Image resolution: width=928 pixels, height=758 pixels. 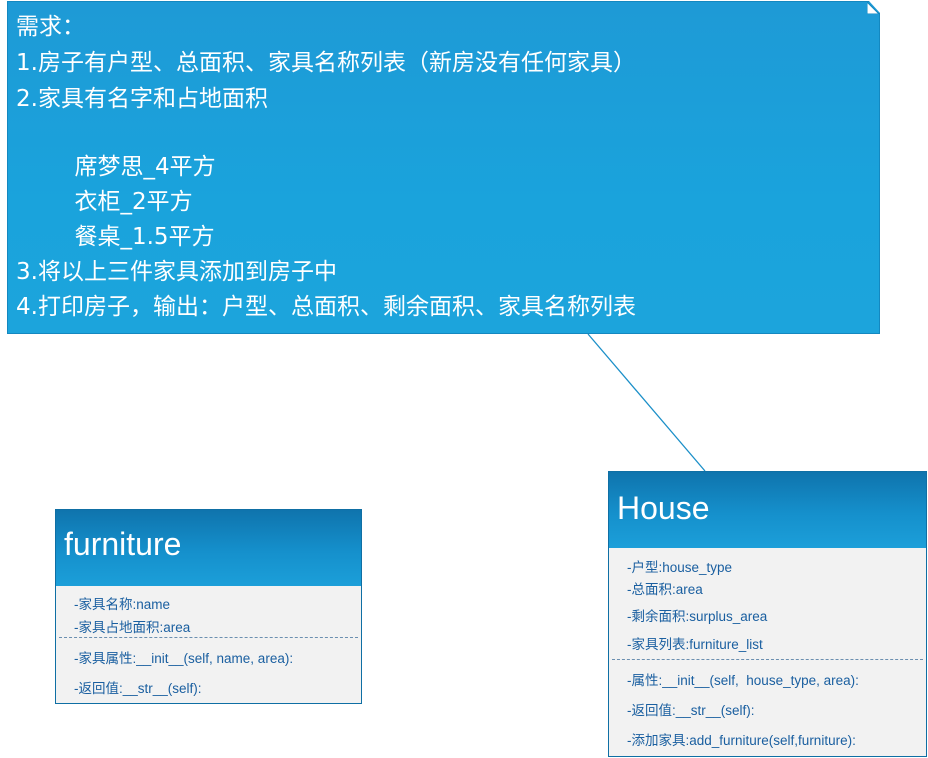 What do you see at coordinates (326, 307) in the screenshot?
I see `note-line: 4.打印房子，输出：户型、总面积、剩余面积、家具名称列表` at bounding box center [326, 307].